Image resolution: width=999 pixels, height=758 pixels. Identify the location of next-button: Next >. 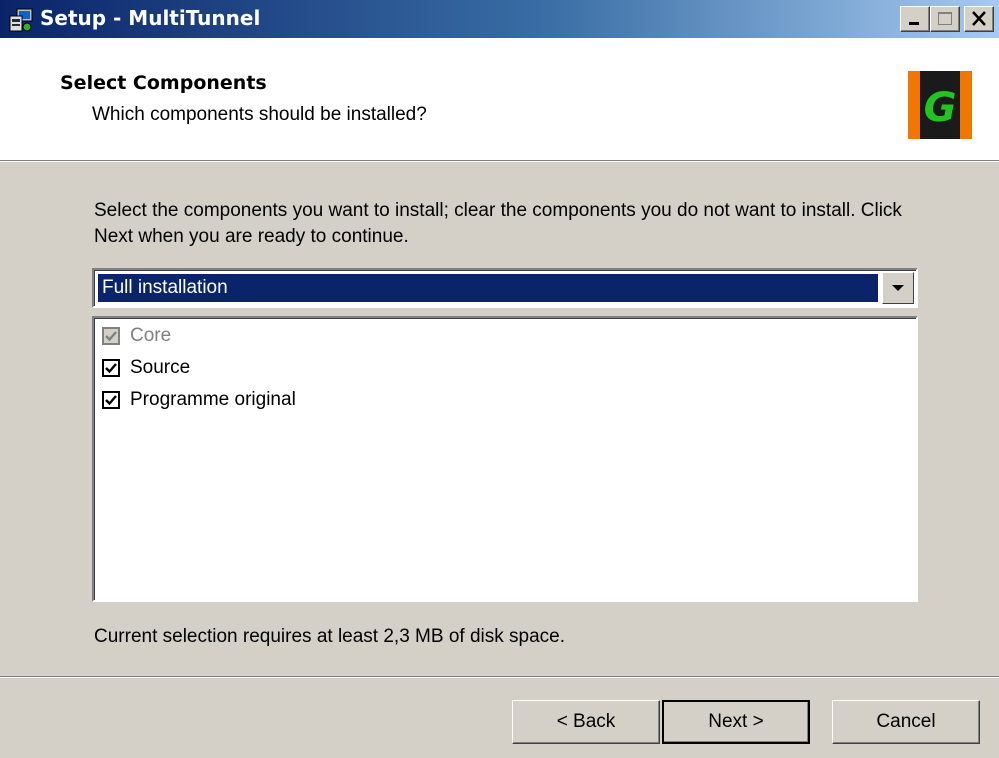
(736, 722).